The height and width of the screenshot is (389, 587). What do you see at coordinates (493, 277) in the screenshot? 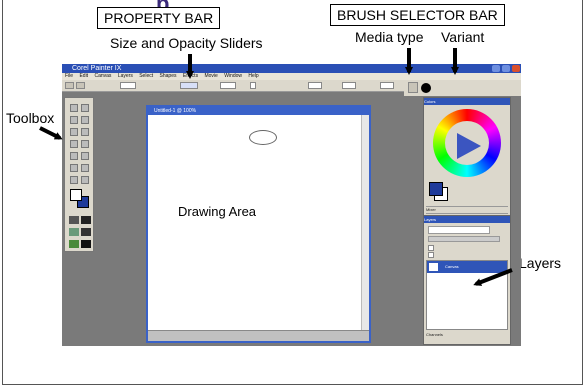
I see `layers-arrow` at bounding box center [493, 277].